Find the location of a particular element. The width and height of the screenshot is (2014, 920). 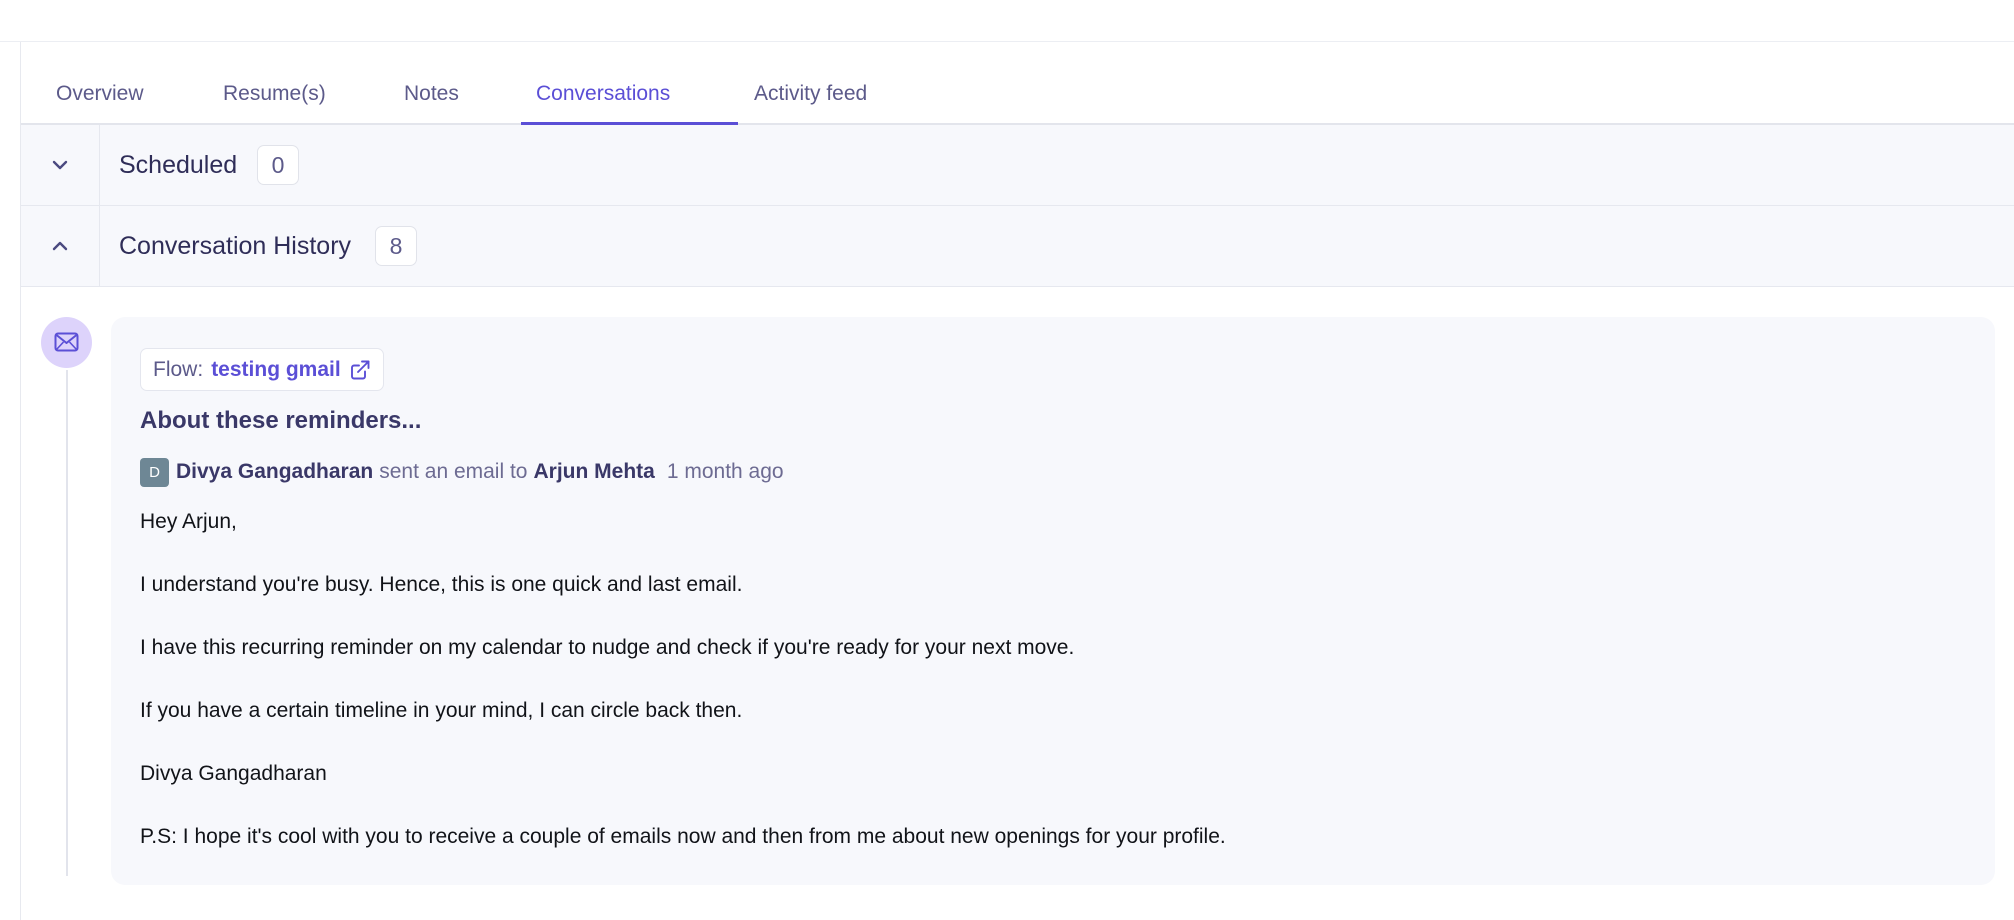

history-count-badge: 8 is located at coordinates (396, 246).